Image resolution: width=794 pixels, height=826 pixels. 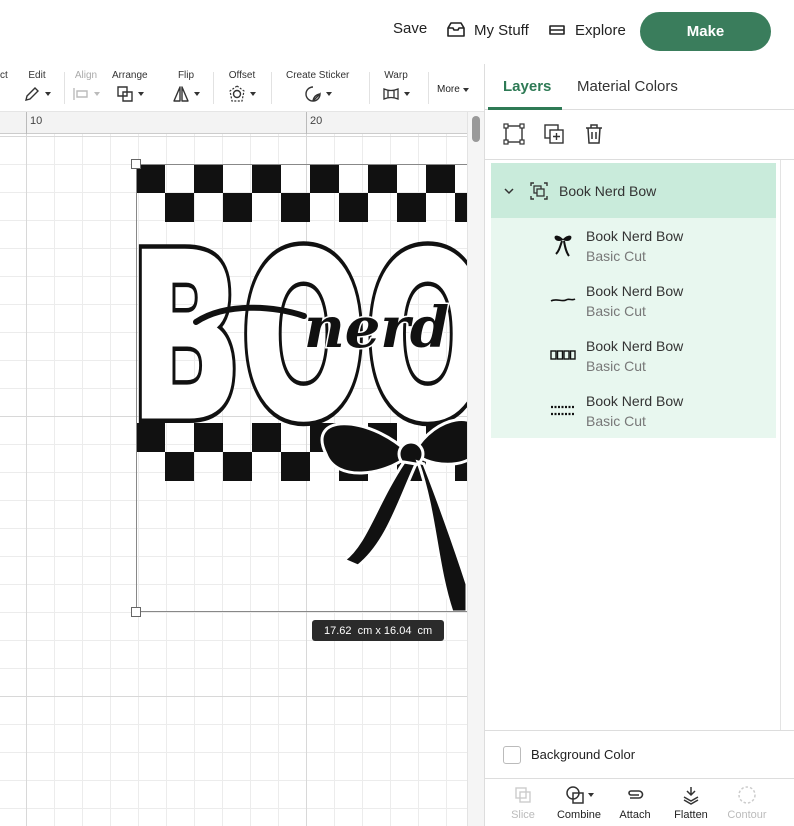 What do you see at coordinates (136, 612) in the screenshot?
I see `resize-handle-bottom-left` at bounding box center [136, 612].